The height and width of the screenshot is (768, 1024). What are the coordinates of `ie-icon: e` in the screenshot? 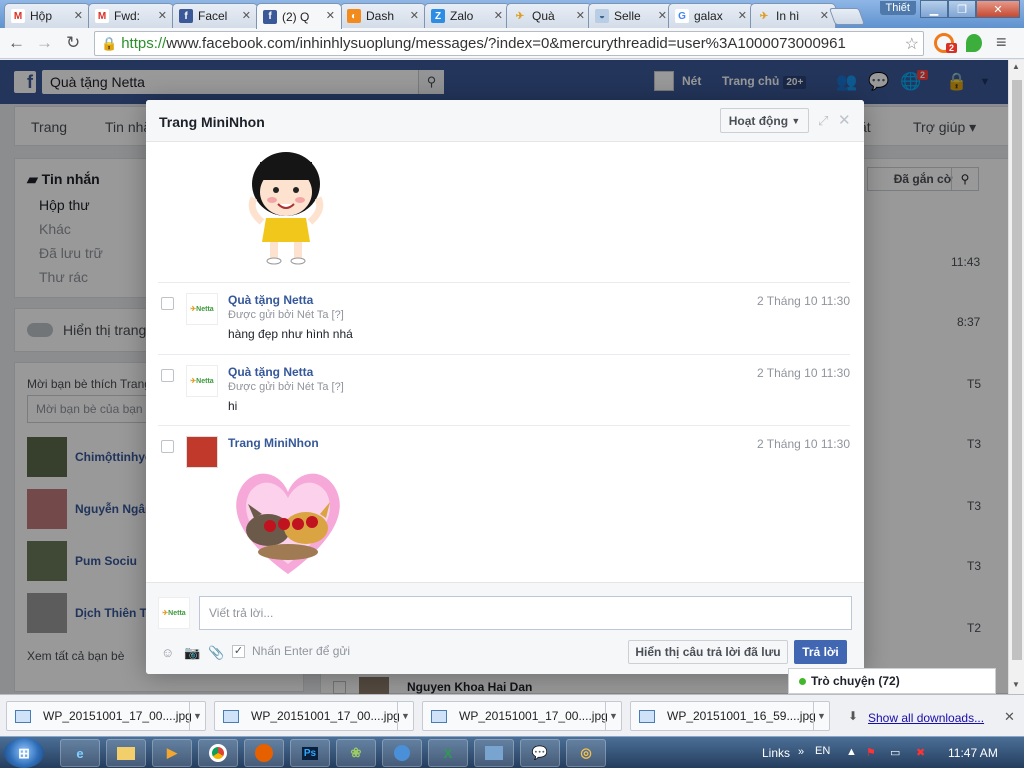 It's located at (80, 753).